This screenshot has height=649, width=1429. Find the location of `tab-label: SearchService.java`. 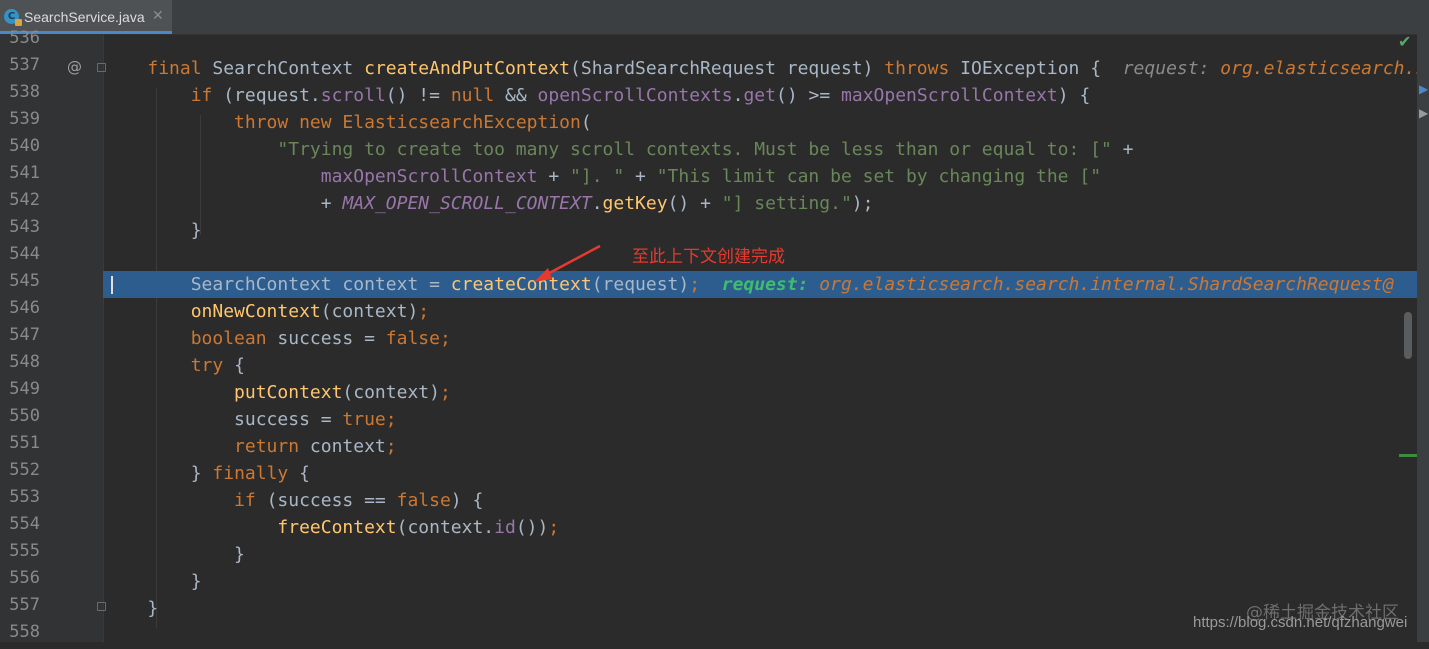

tab-label: SearchService.java is located at coordinates (84, 17).